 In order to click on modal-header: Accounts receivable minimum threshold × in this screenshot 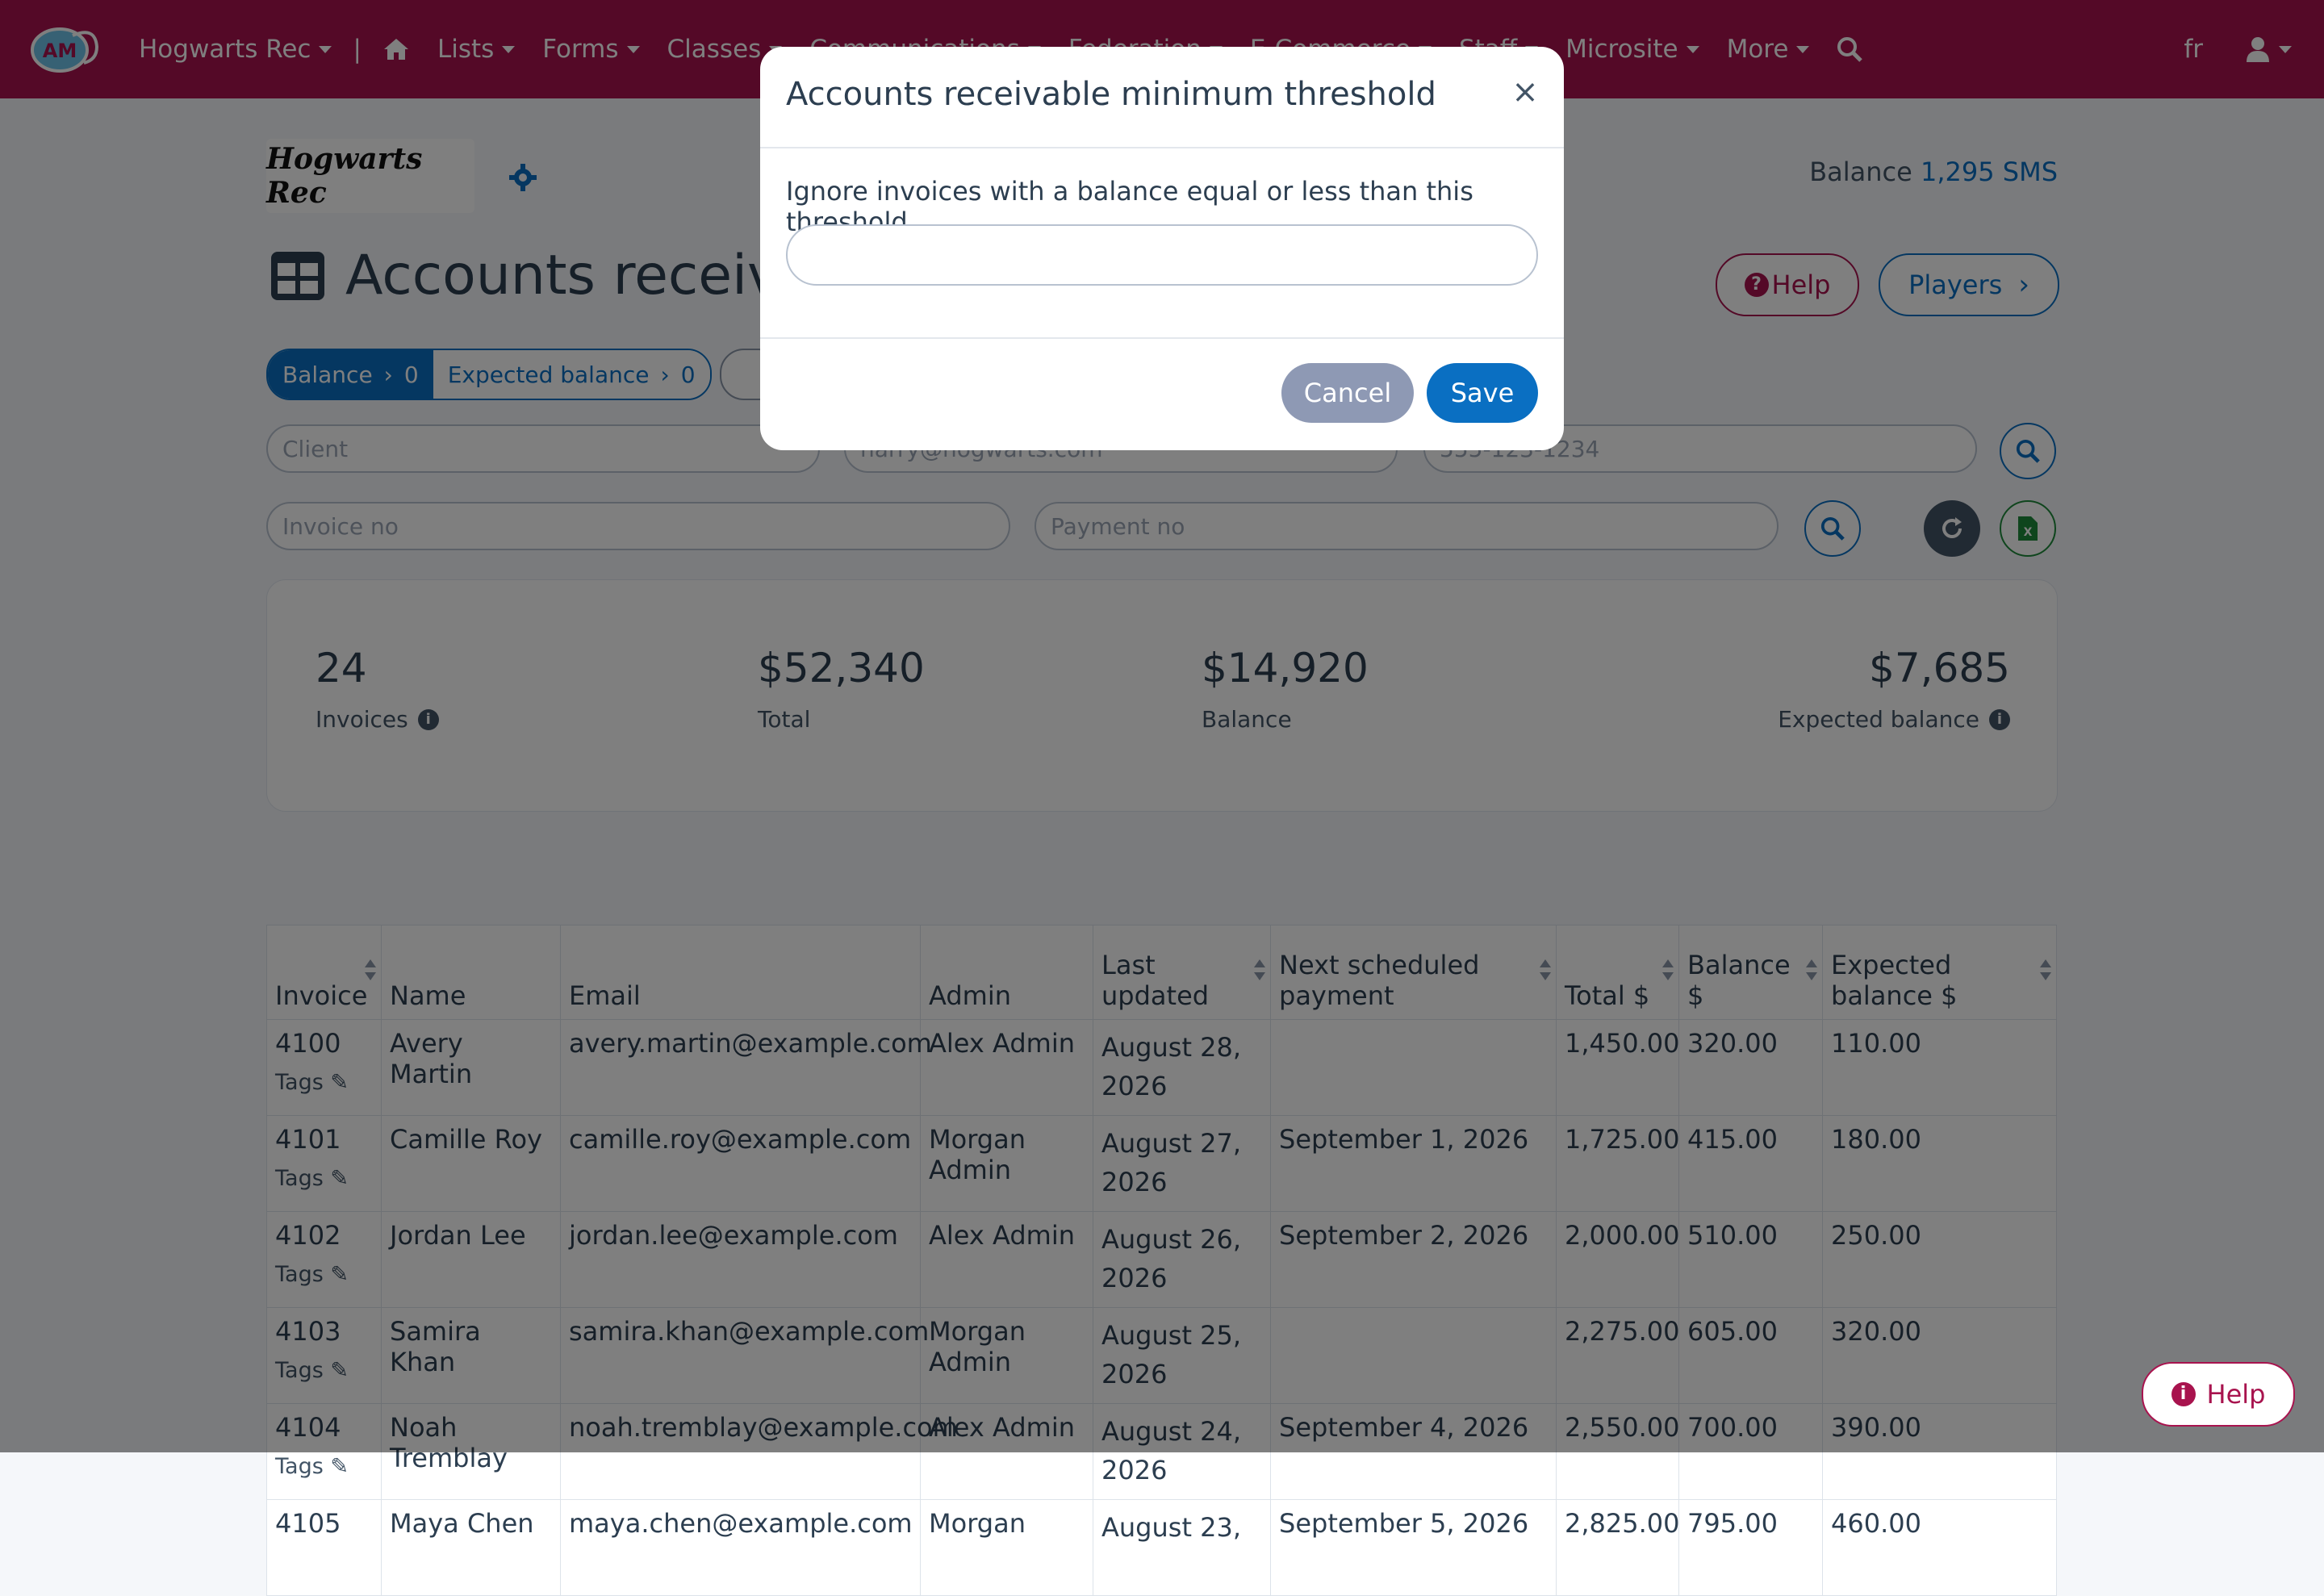, I will do `click(1162, 98)`.